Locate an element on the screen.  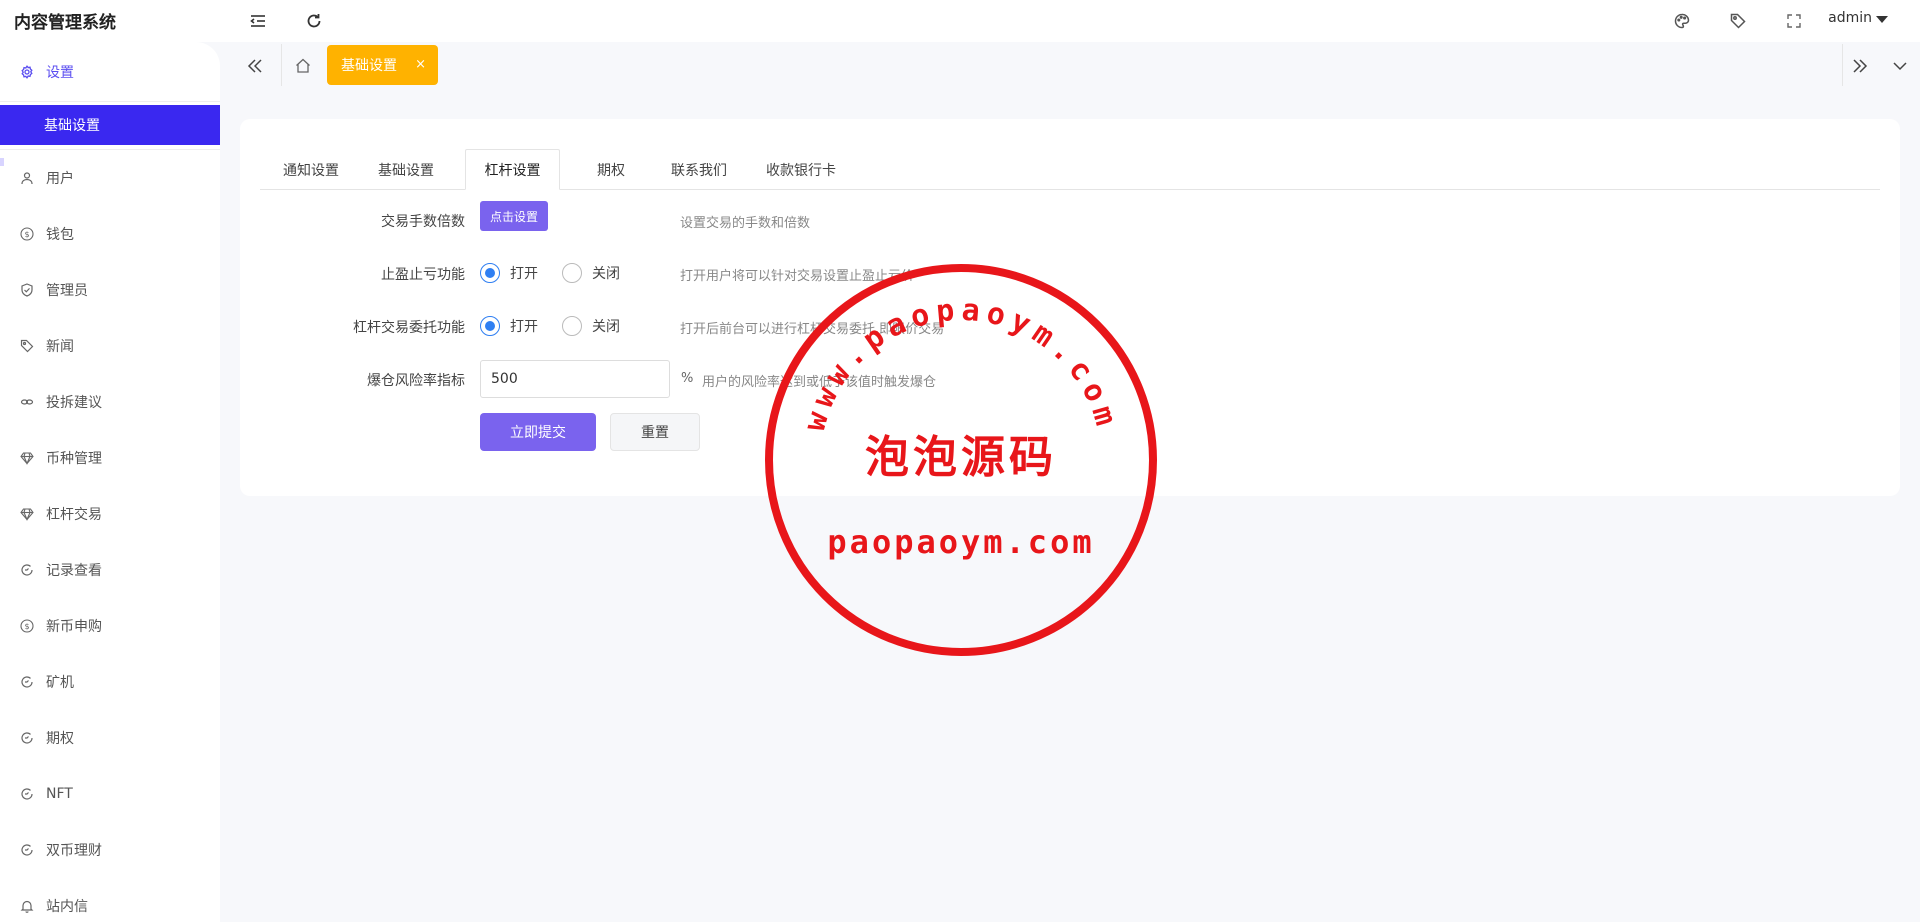
sidebar-item-label: 币种管理 is located at coordinates (74, 459).